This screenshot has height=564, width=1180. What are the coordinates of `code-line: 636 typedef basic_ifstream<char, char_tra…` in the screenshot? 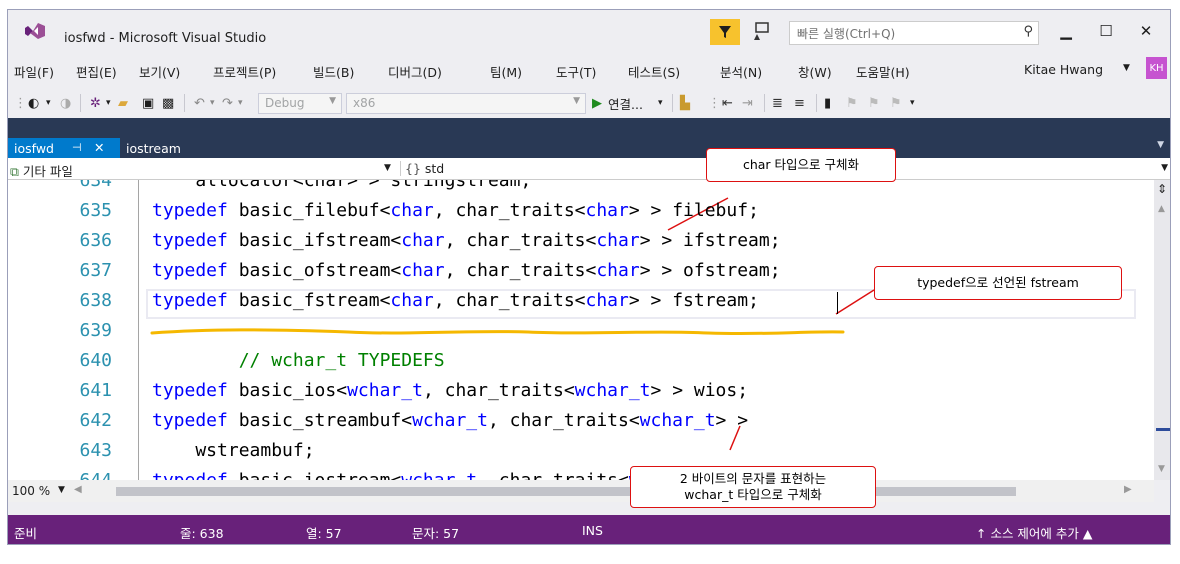 It's located at (581, 241).